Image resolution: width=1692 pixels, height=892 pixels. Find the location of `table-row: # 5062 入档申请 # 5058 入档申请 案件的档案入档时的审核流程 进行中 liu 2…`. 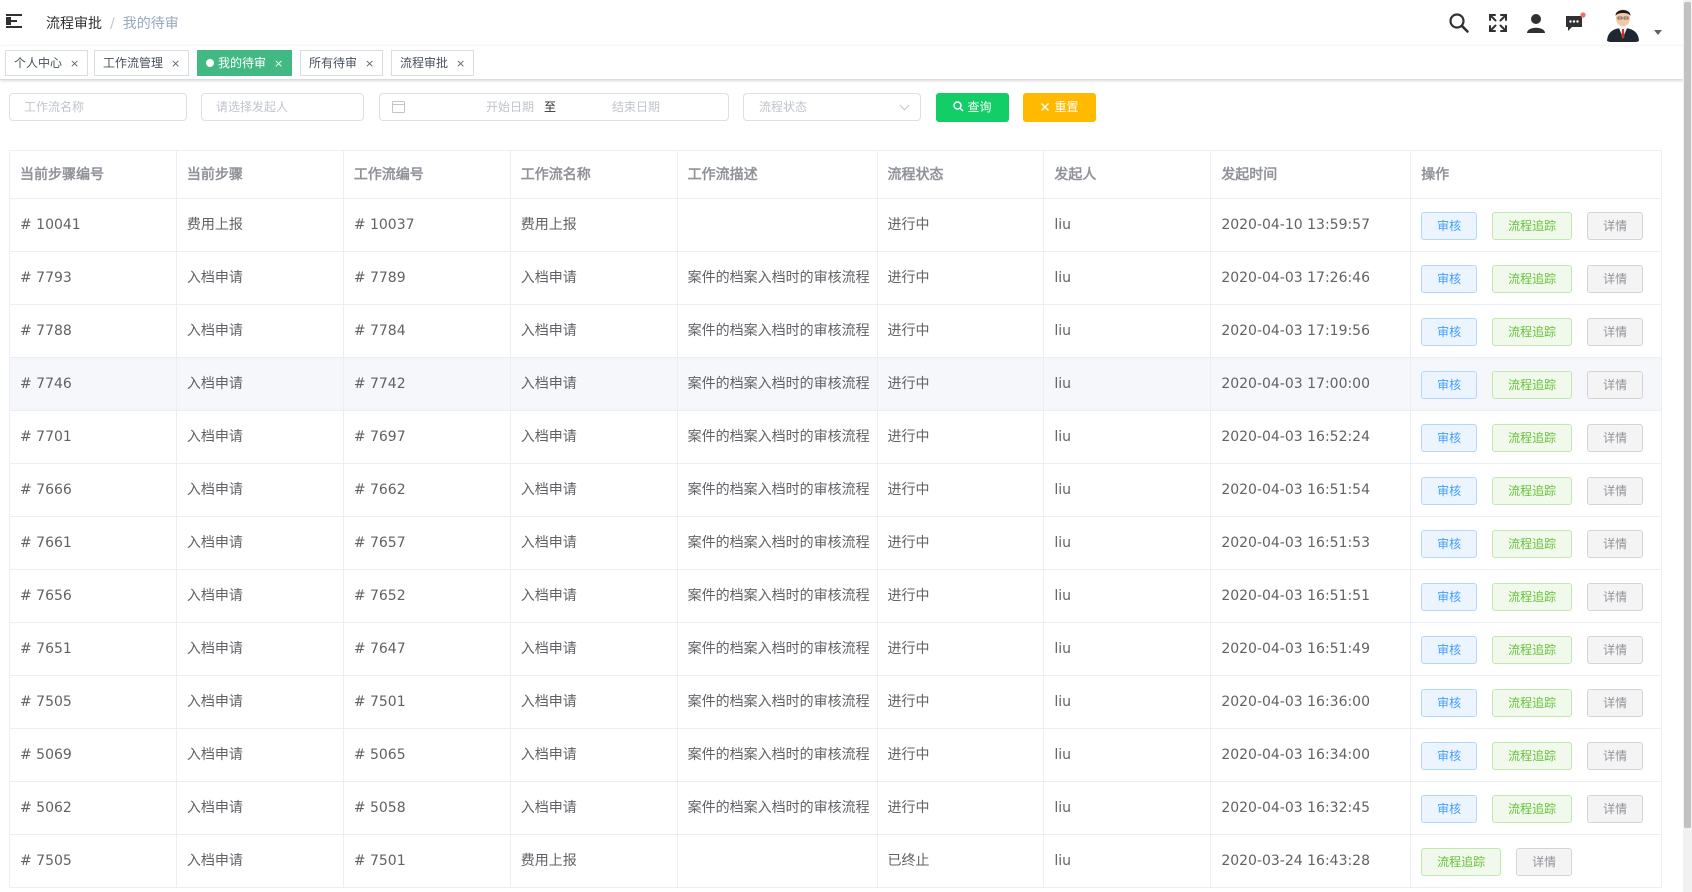

table-row: # 5062 入档申请 # 5058 入档申请 案件的档案入档时的审核流程 进行中 liu 2… is located at coordinates (836, 808).